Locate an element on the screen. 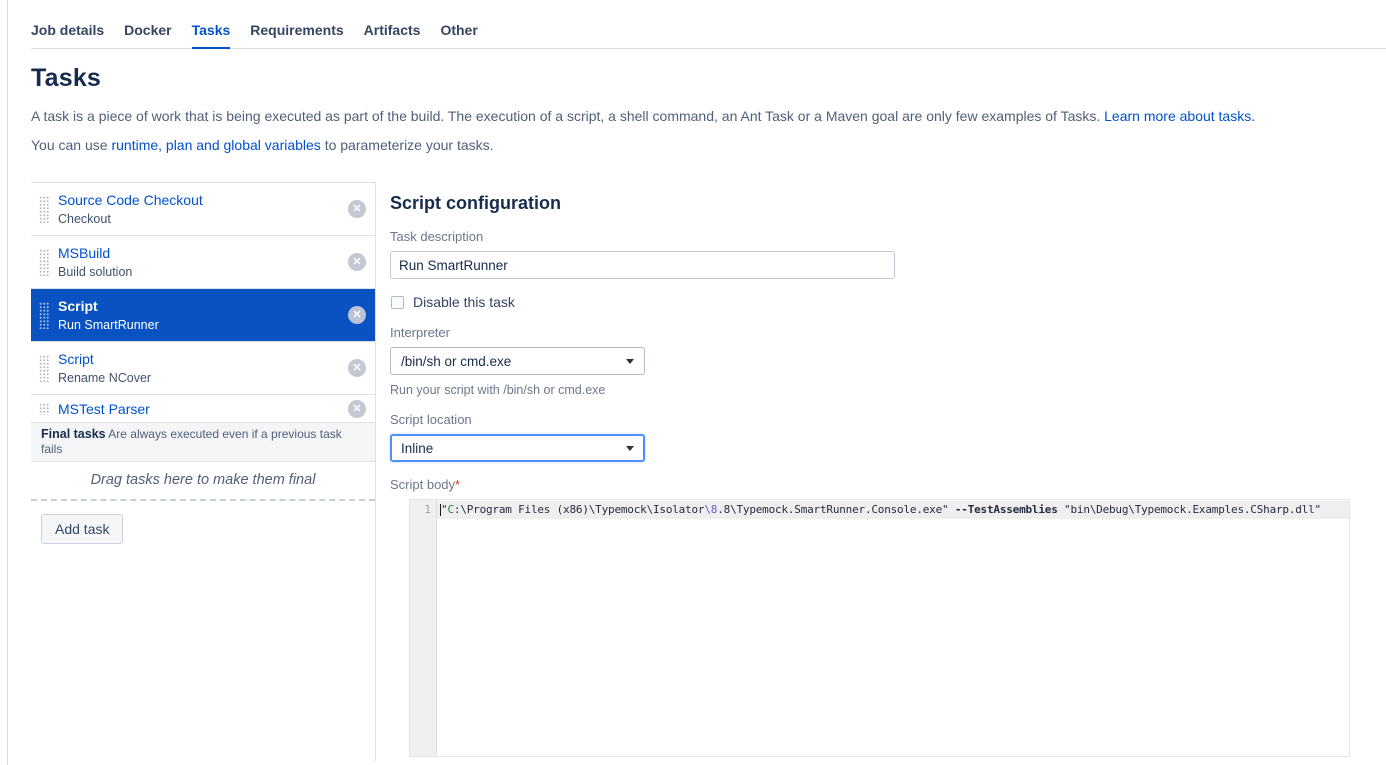 The image size is (1386, 765). script-location-select: Inline is located at coordinates (517, 448).